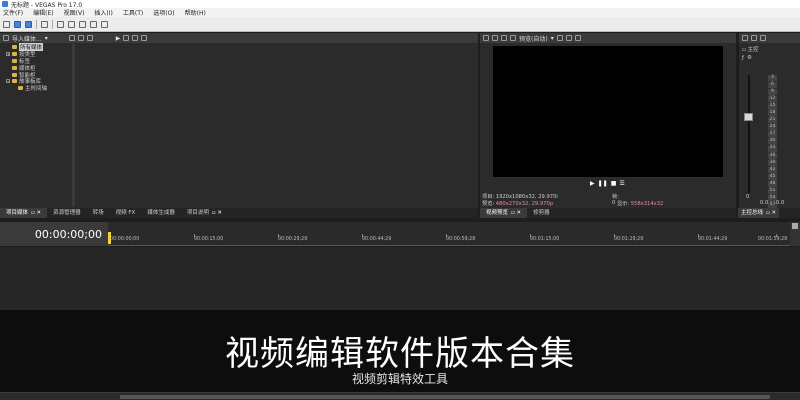 This screenshot has width=800, height=400. Describe the element at coordinates (780, 203) in the screenshot. I see `right-level: 0.0` at that location.